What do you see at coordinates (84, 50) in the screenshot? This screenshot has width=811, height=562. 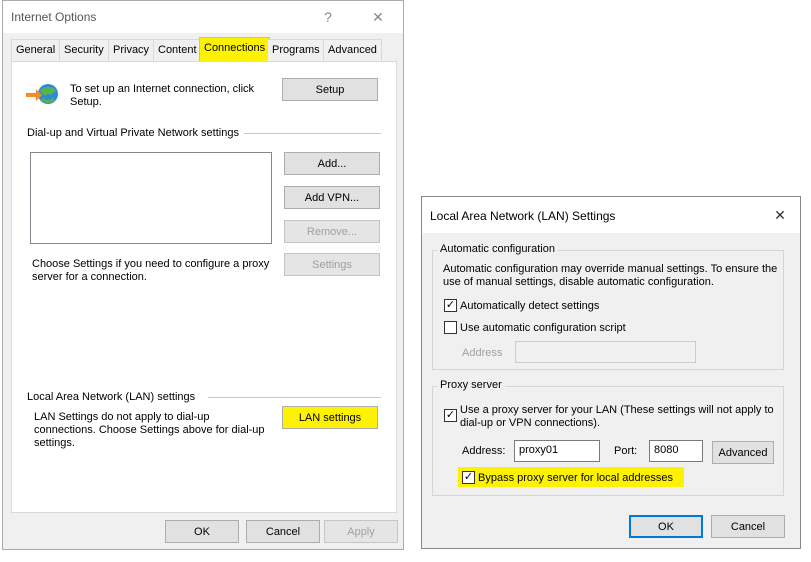 I see `tab-security: Security` at bounding box center [84, 50].